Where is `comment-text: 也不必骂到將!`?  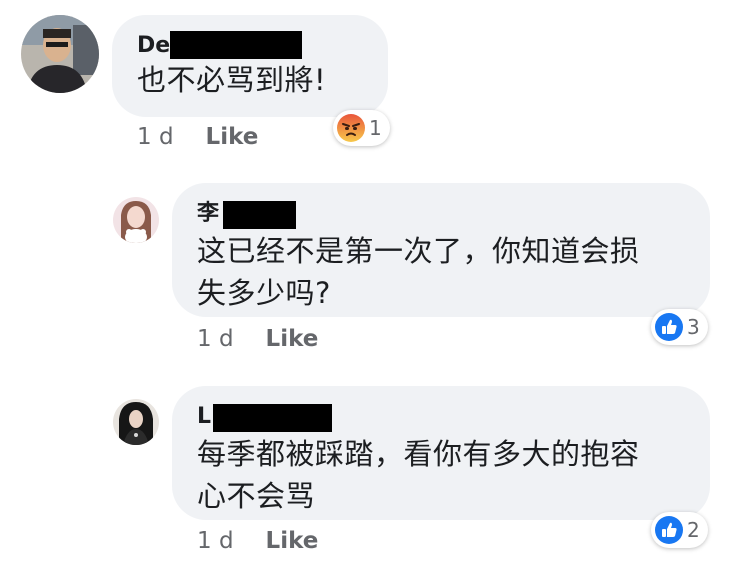 comment-text: 也不必骂到將! is located at coordinates (232, 80).